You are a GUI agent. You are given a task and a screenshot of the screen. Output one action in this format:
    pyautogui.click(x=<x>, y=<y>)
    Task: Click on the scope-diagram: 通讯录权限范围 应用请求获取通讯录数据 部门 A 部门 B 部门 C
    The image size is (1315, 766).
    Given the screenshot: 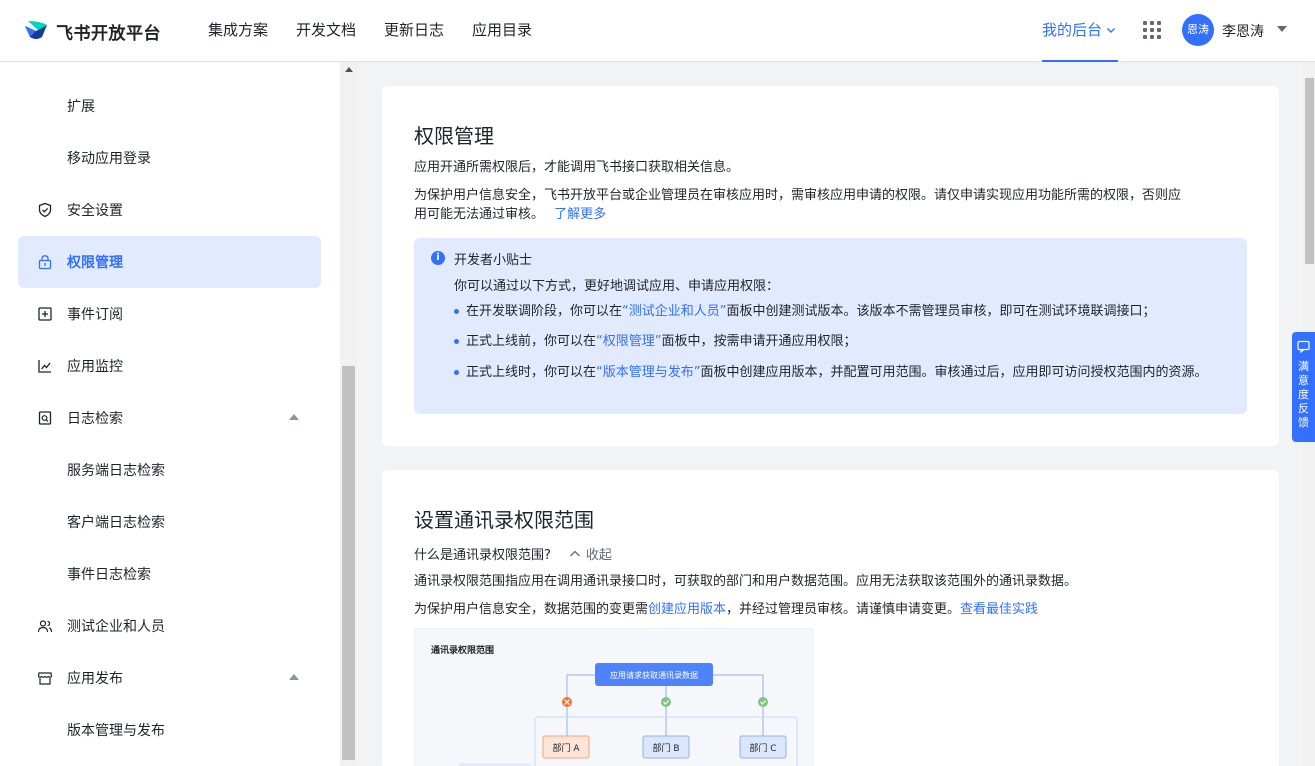 What is the action you would take?
    pyautogui.click(x=614, y=697)
    